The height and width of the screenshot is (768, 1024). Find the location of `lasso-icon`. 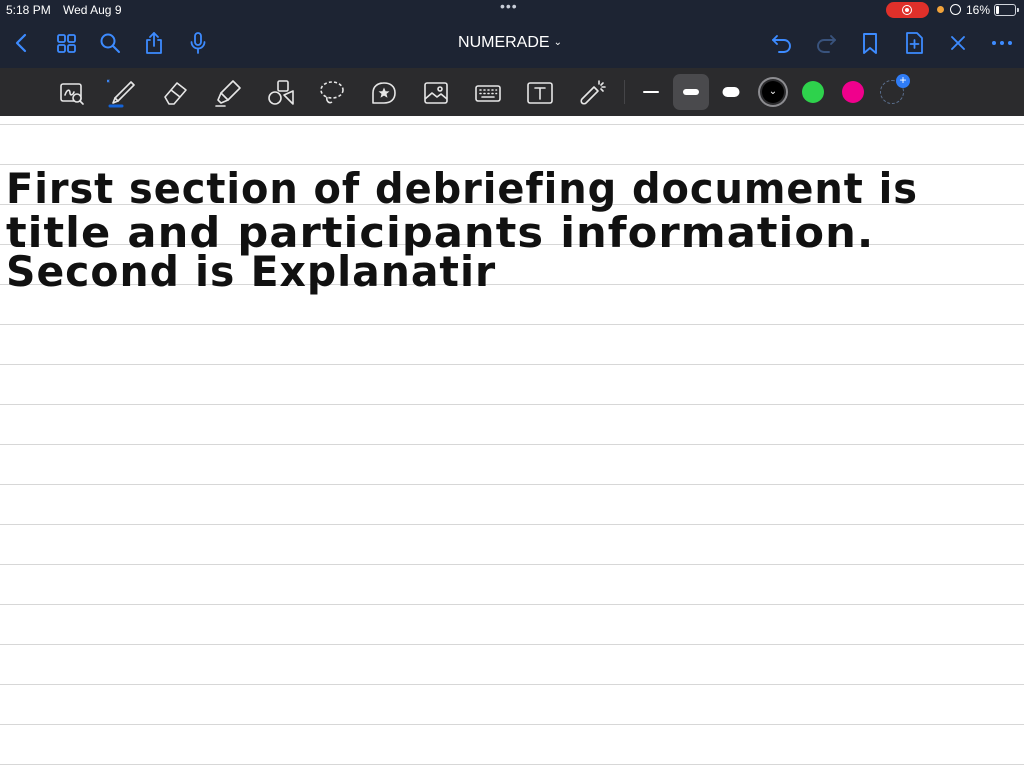

lasso-icon is located at coordinates (332, 93).